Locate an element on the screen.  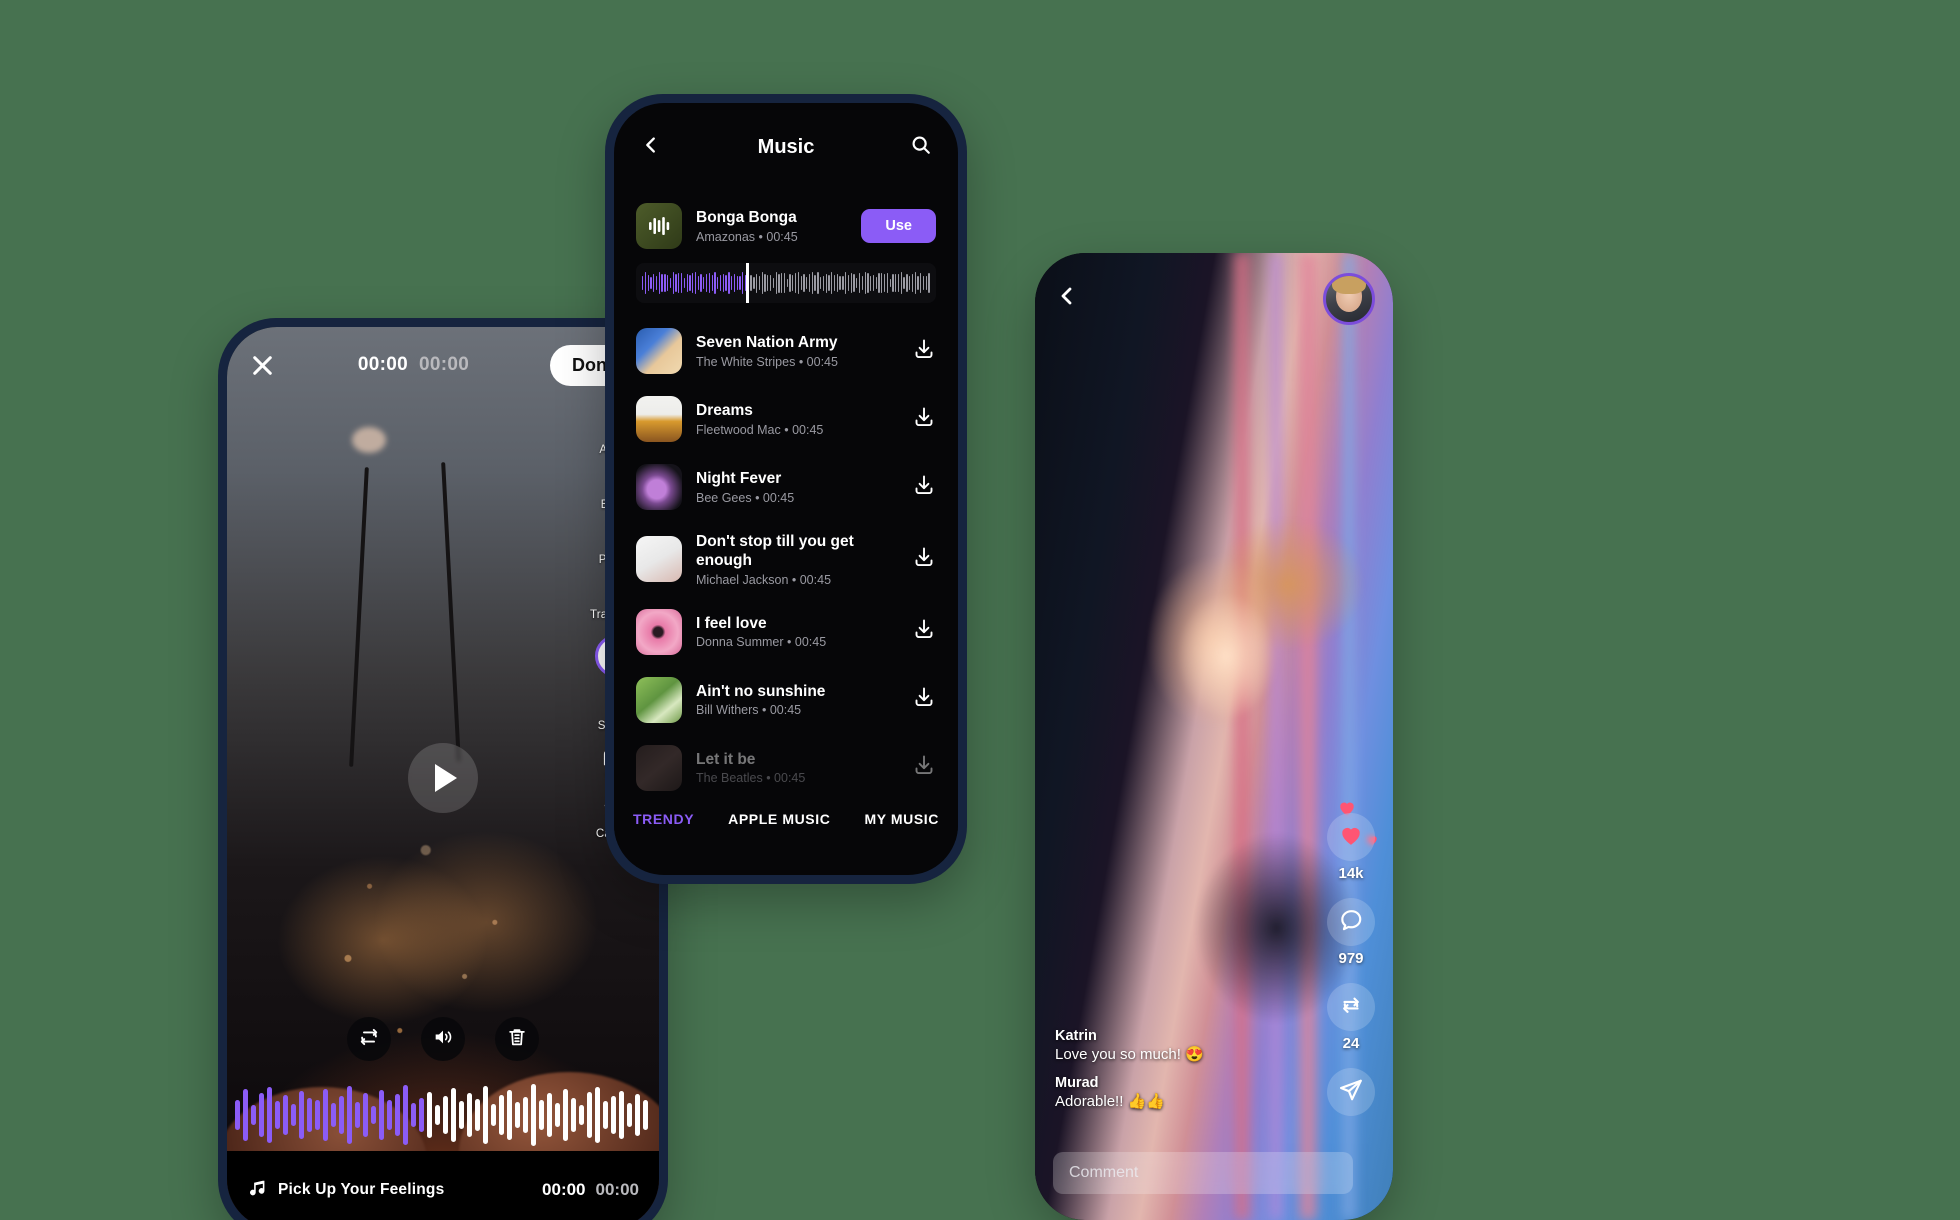
comment-input is located at coordinates (1203, 1173).